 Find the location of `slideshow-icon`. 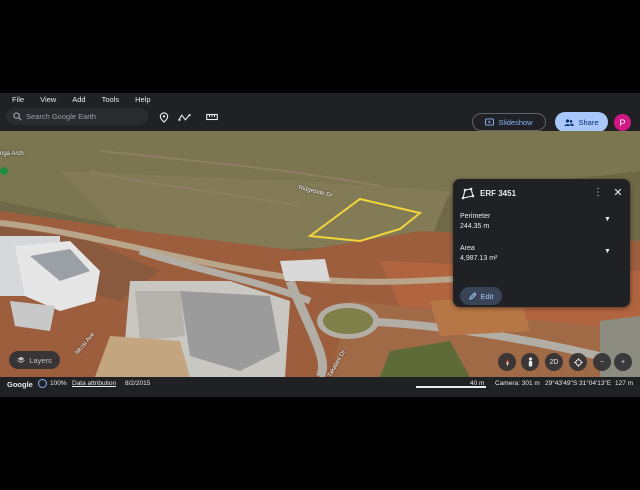

slideshow-icon is located at coordinates (490, 122).